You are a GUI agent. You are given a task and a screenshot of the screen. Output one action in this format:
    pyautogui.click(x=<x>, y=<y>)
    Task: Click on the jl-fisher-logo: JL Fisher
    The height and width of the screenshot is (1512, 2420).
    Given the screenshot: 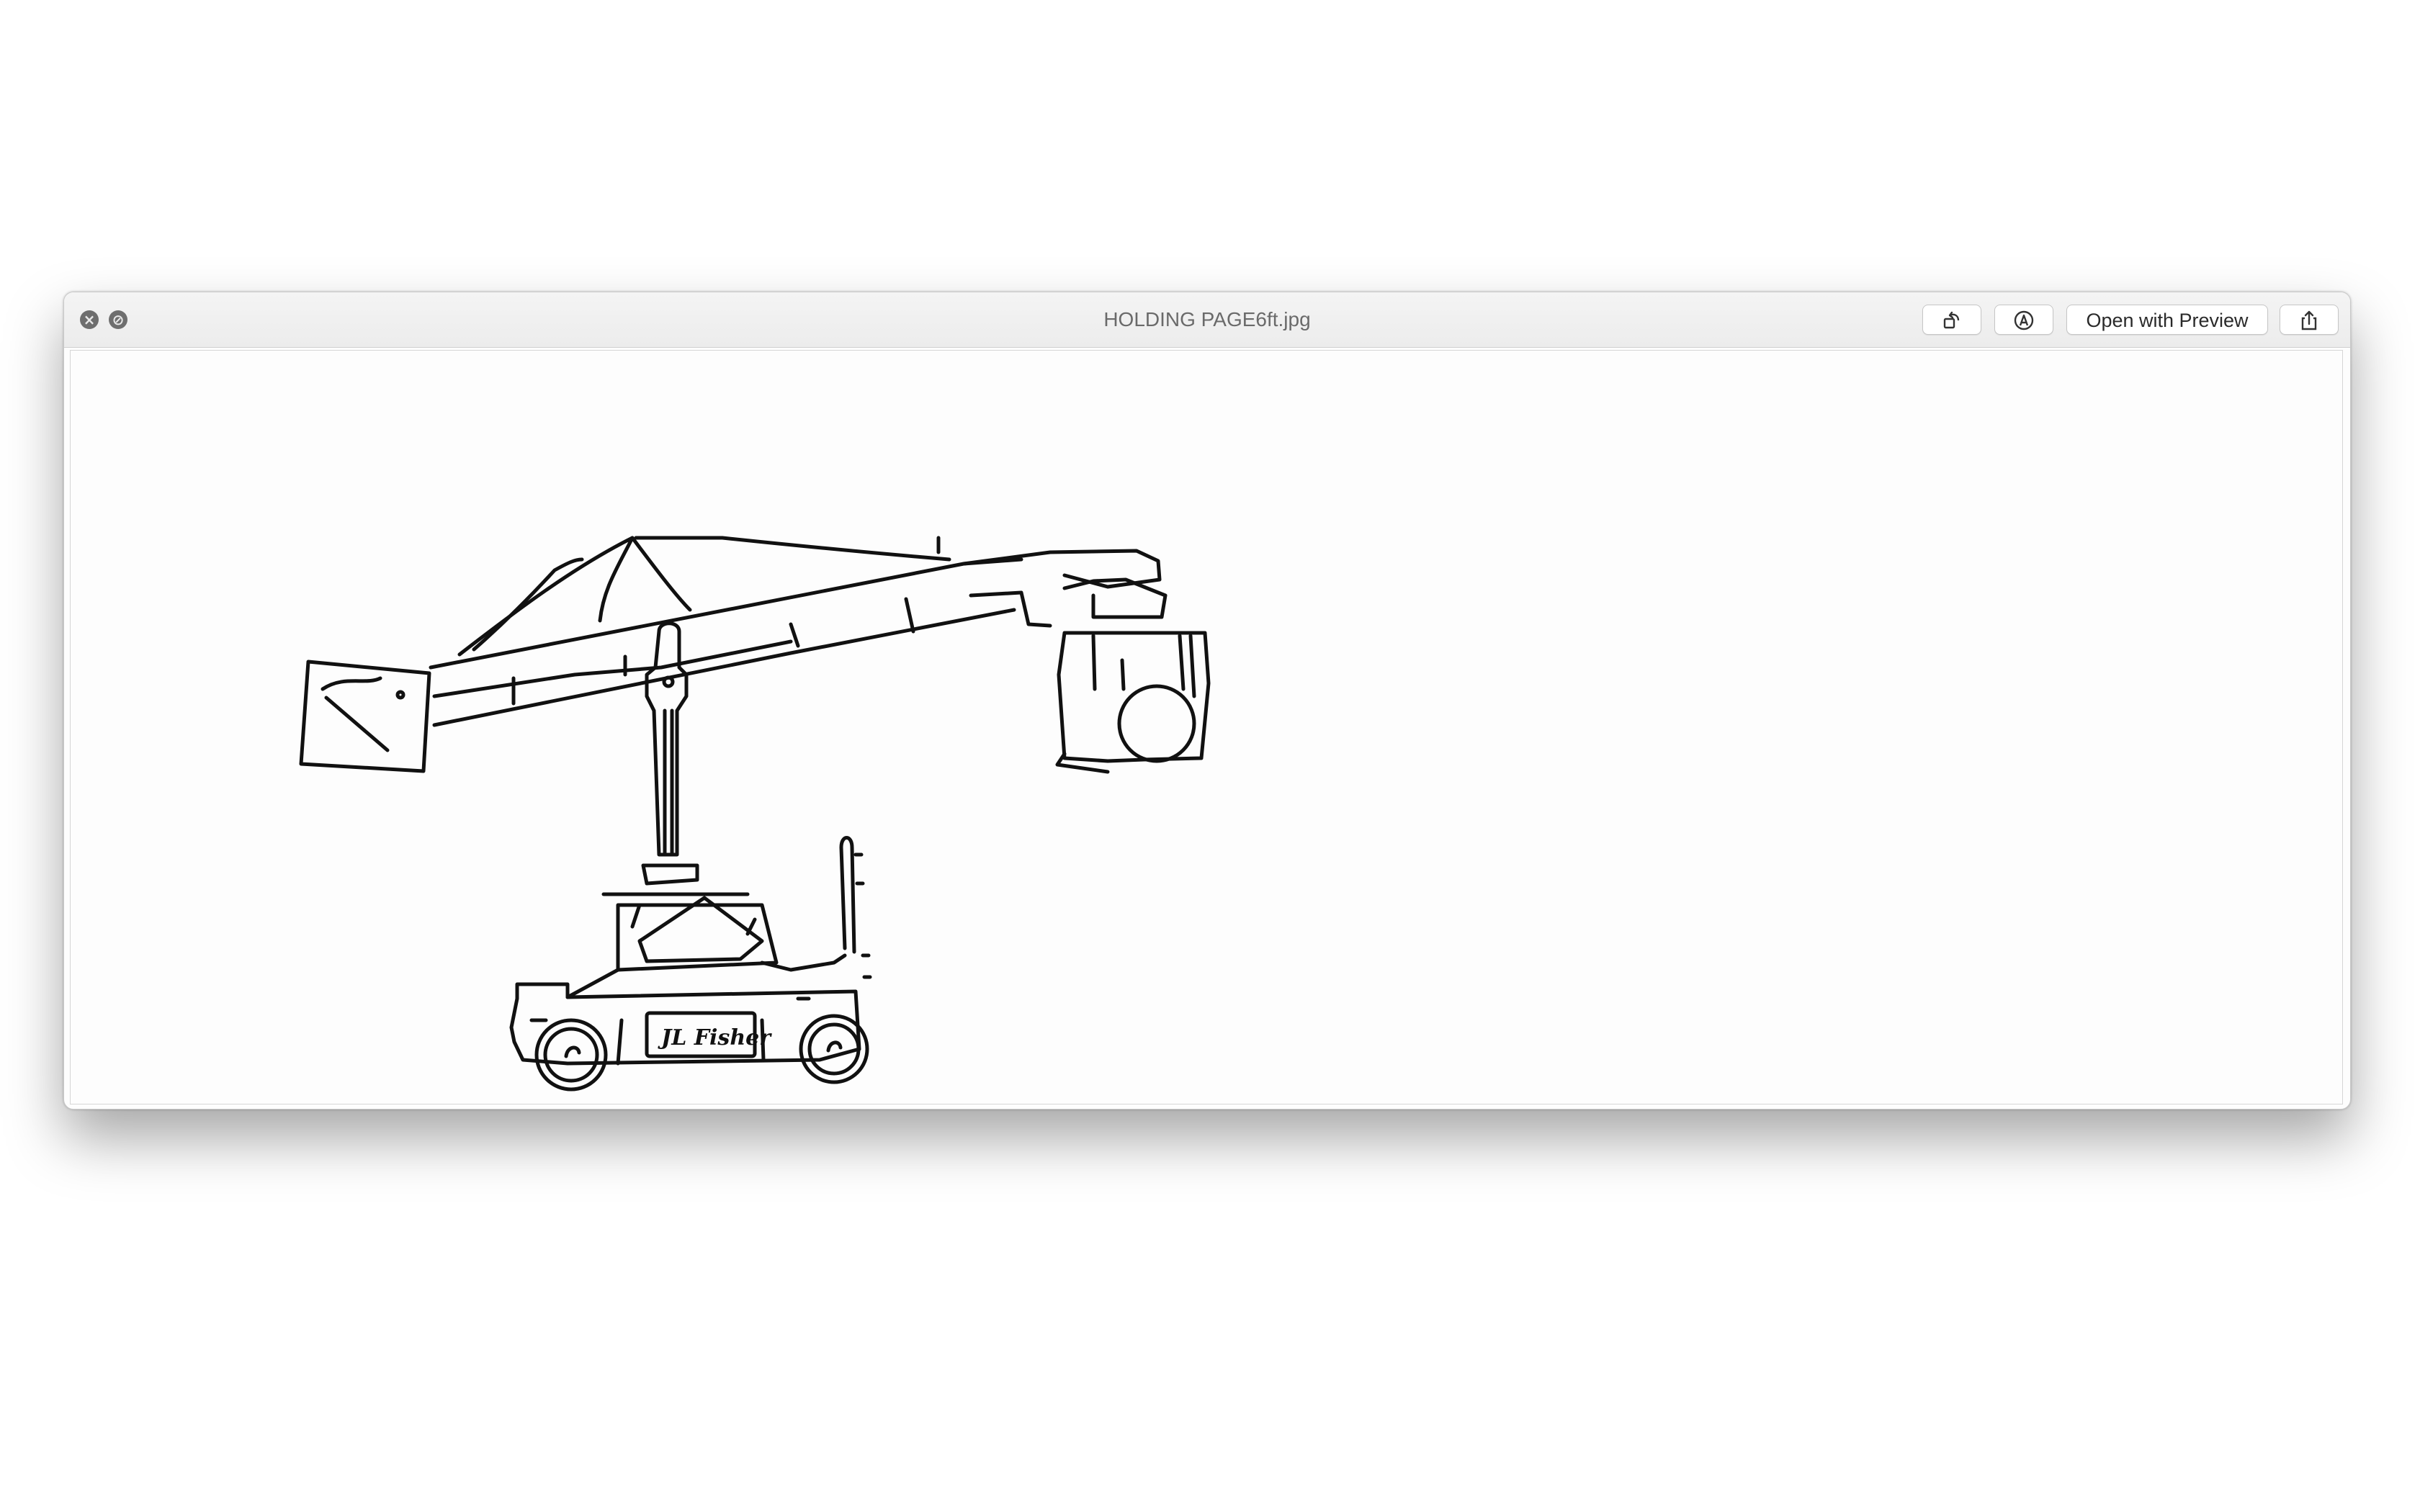 What is the action you would take?
    pyautogui.click(x=715, y=1037)
    